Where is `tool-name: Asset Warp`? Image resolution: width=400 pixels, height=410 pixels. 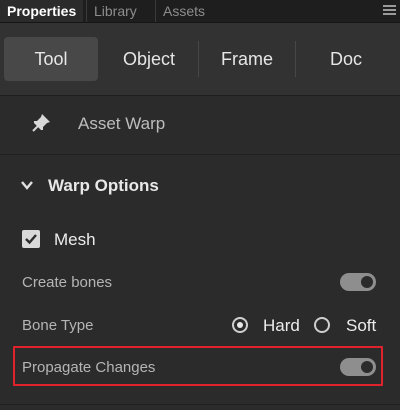
tool-name: Asset Warp is located at coordinates (122, 123).